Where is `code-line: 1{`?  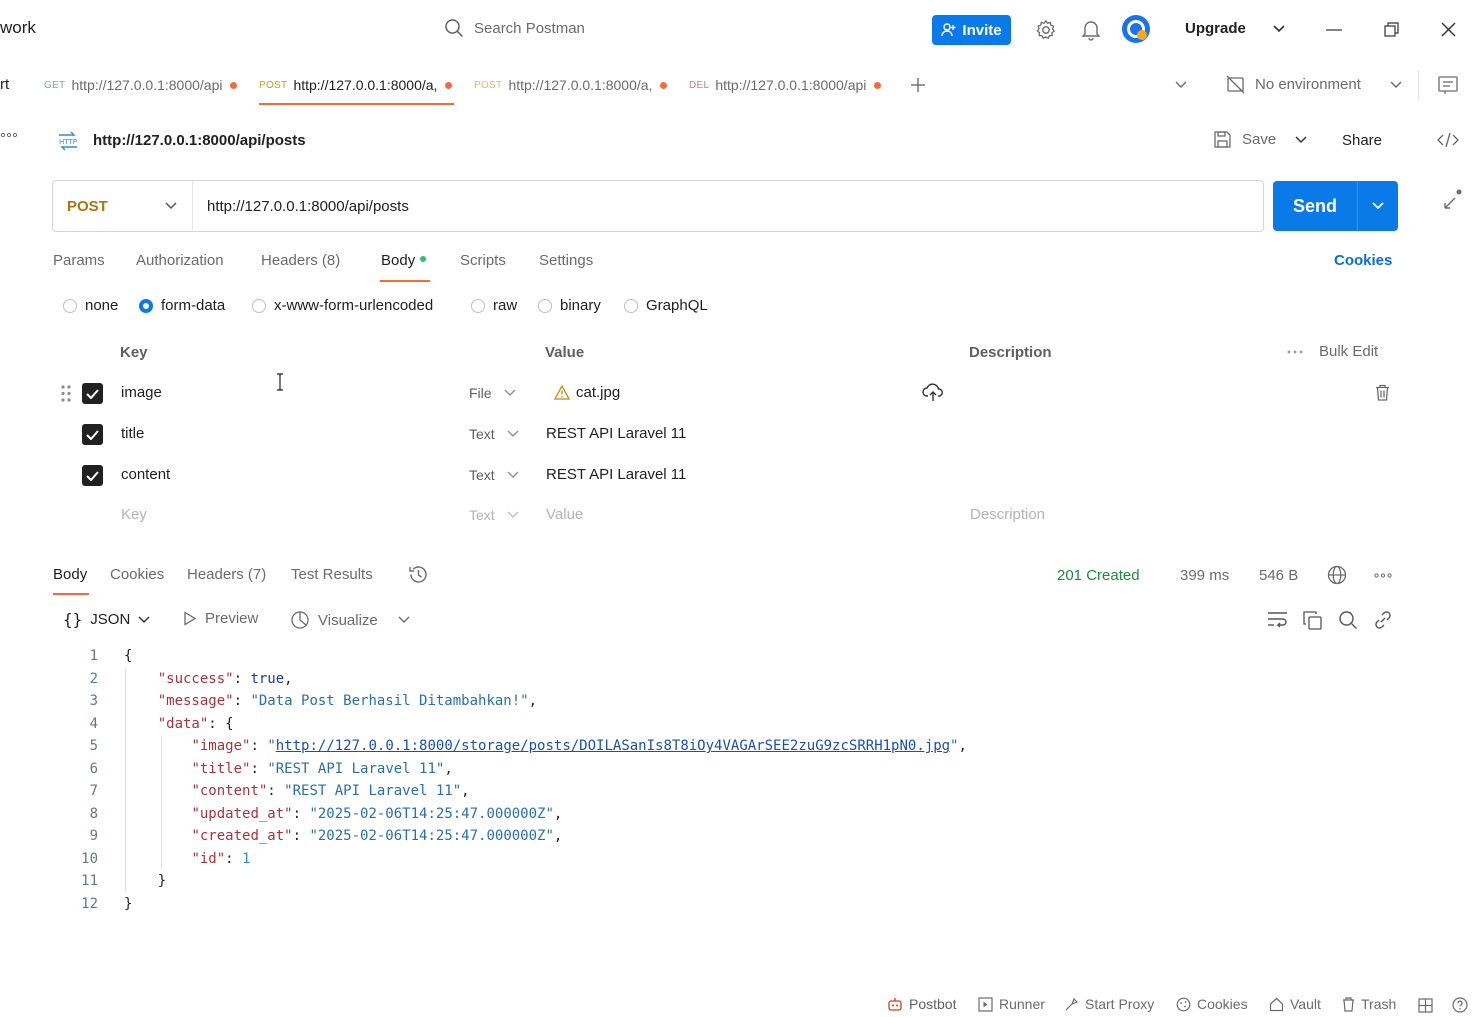
code-line: 1{ is located at coordinates (111, 656).